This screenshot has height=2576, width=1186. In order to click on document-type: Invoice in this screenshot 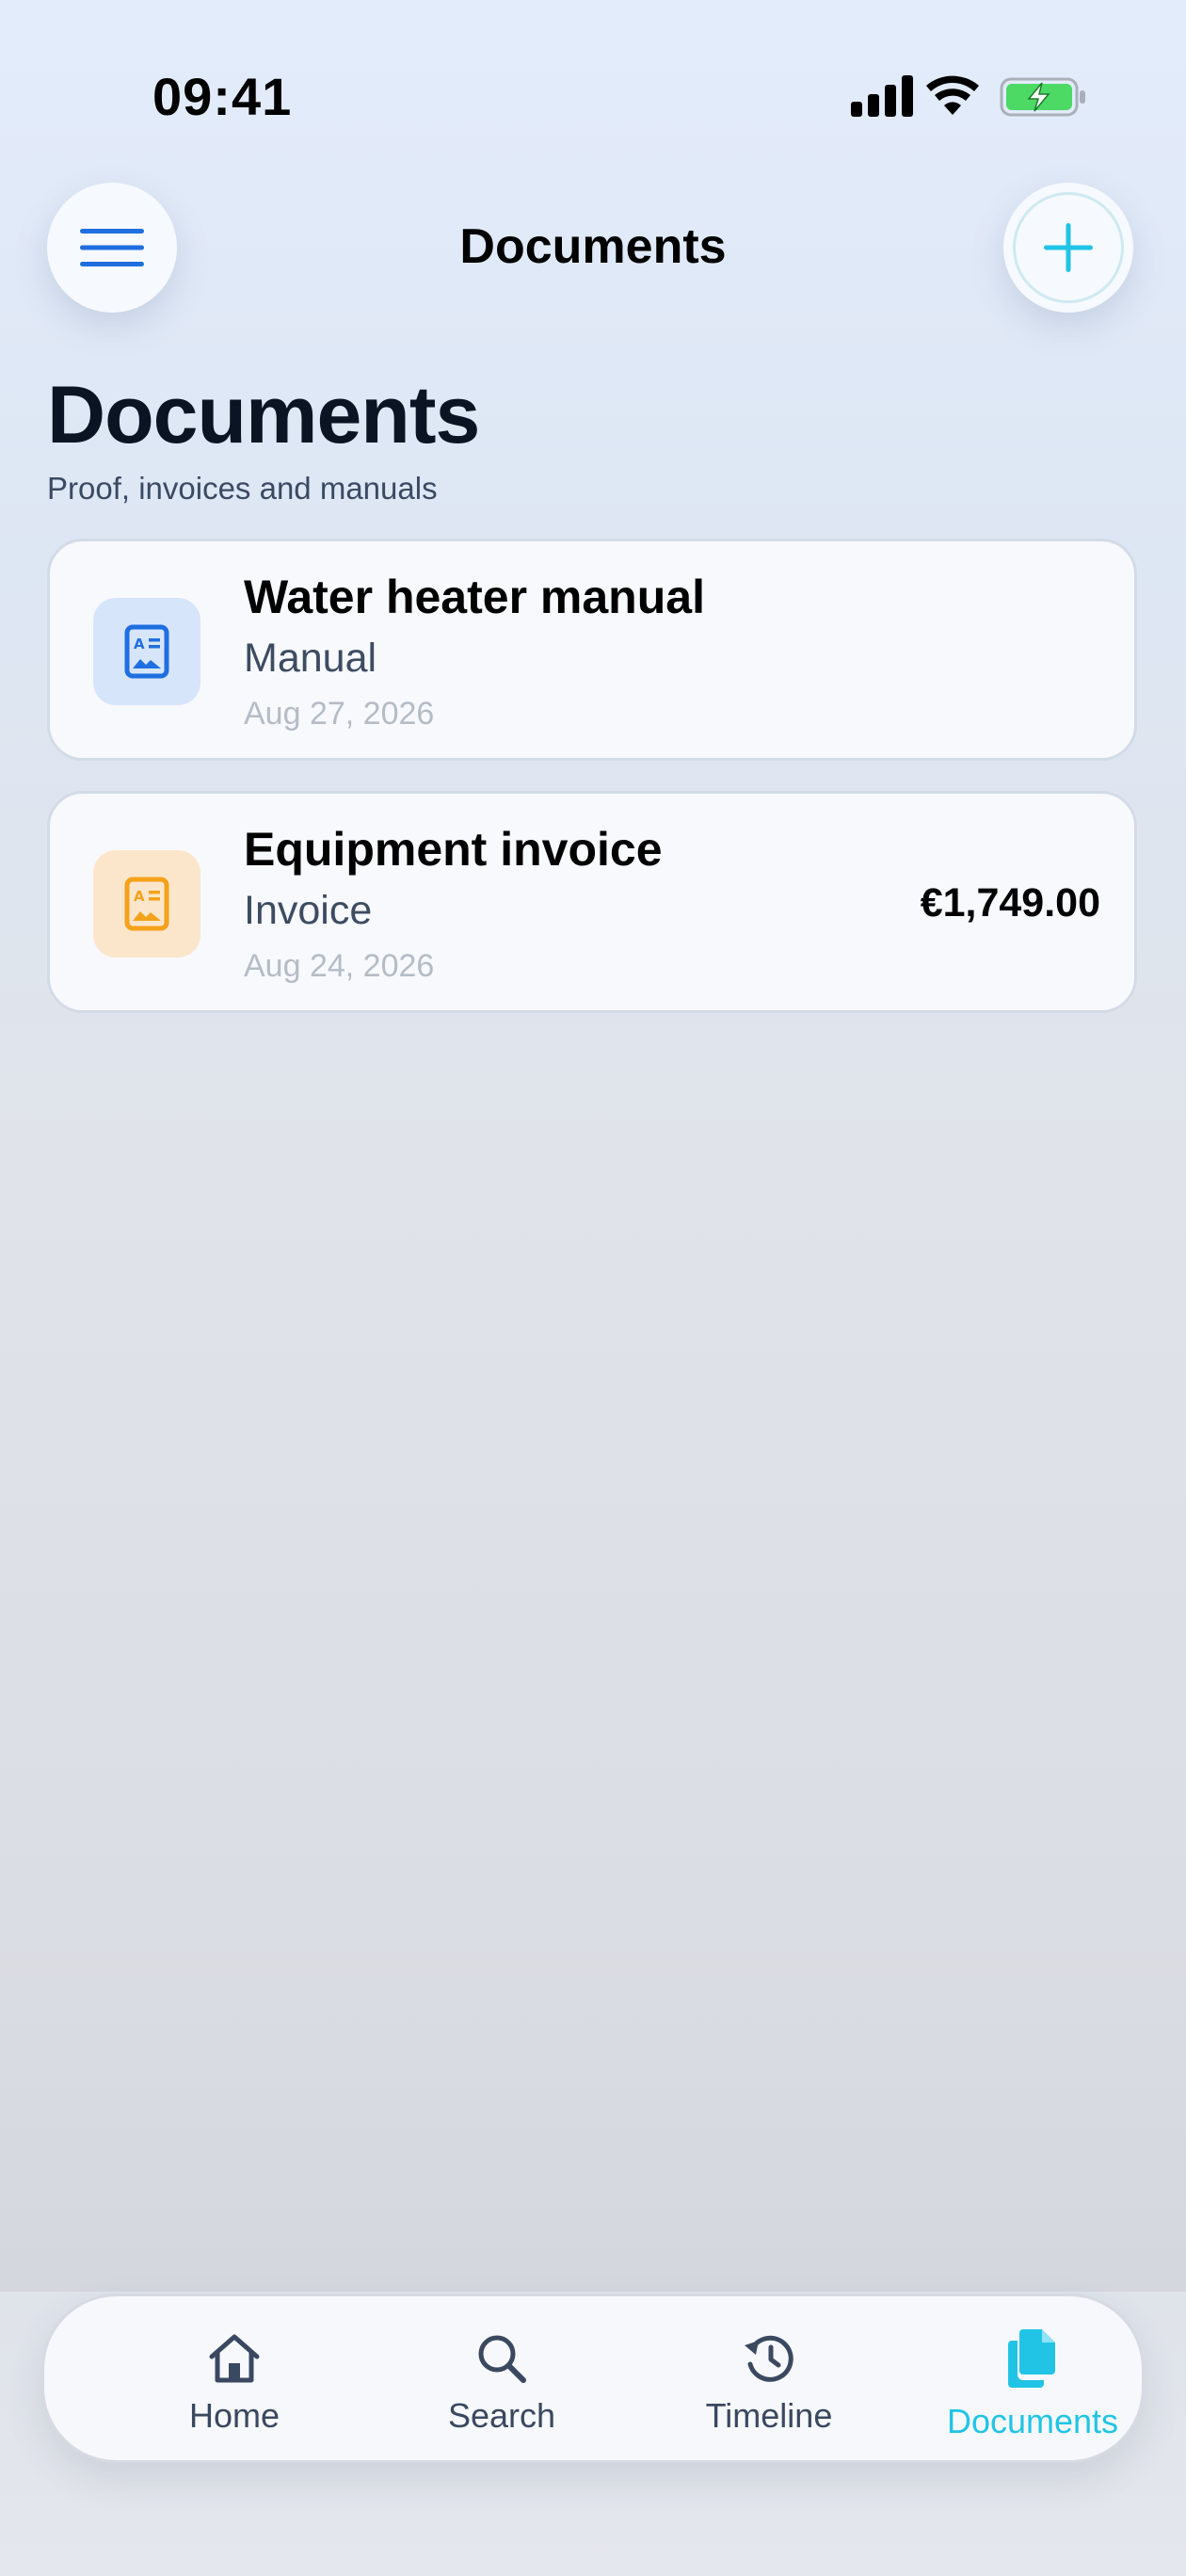, I will do `click(308, 910)`.